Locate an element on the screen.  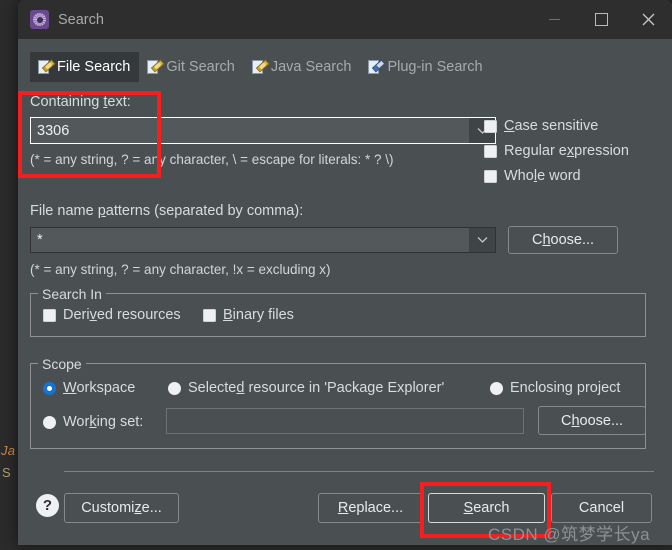
radio-label: Workspace is located at coordinates (99, 388).